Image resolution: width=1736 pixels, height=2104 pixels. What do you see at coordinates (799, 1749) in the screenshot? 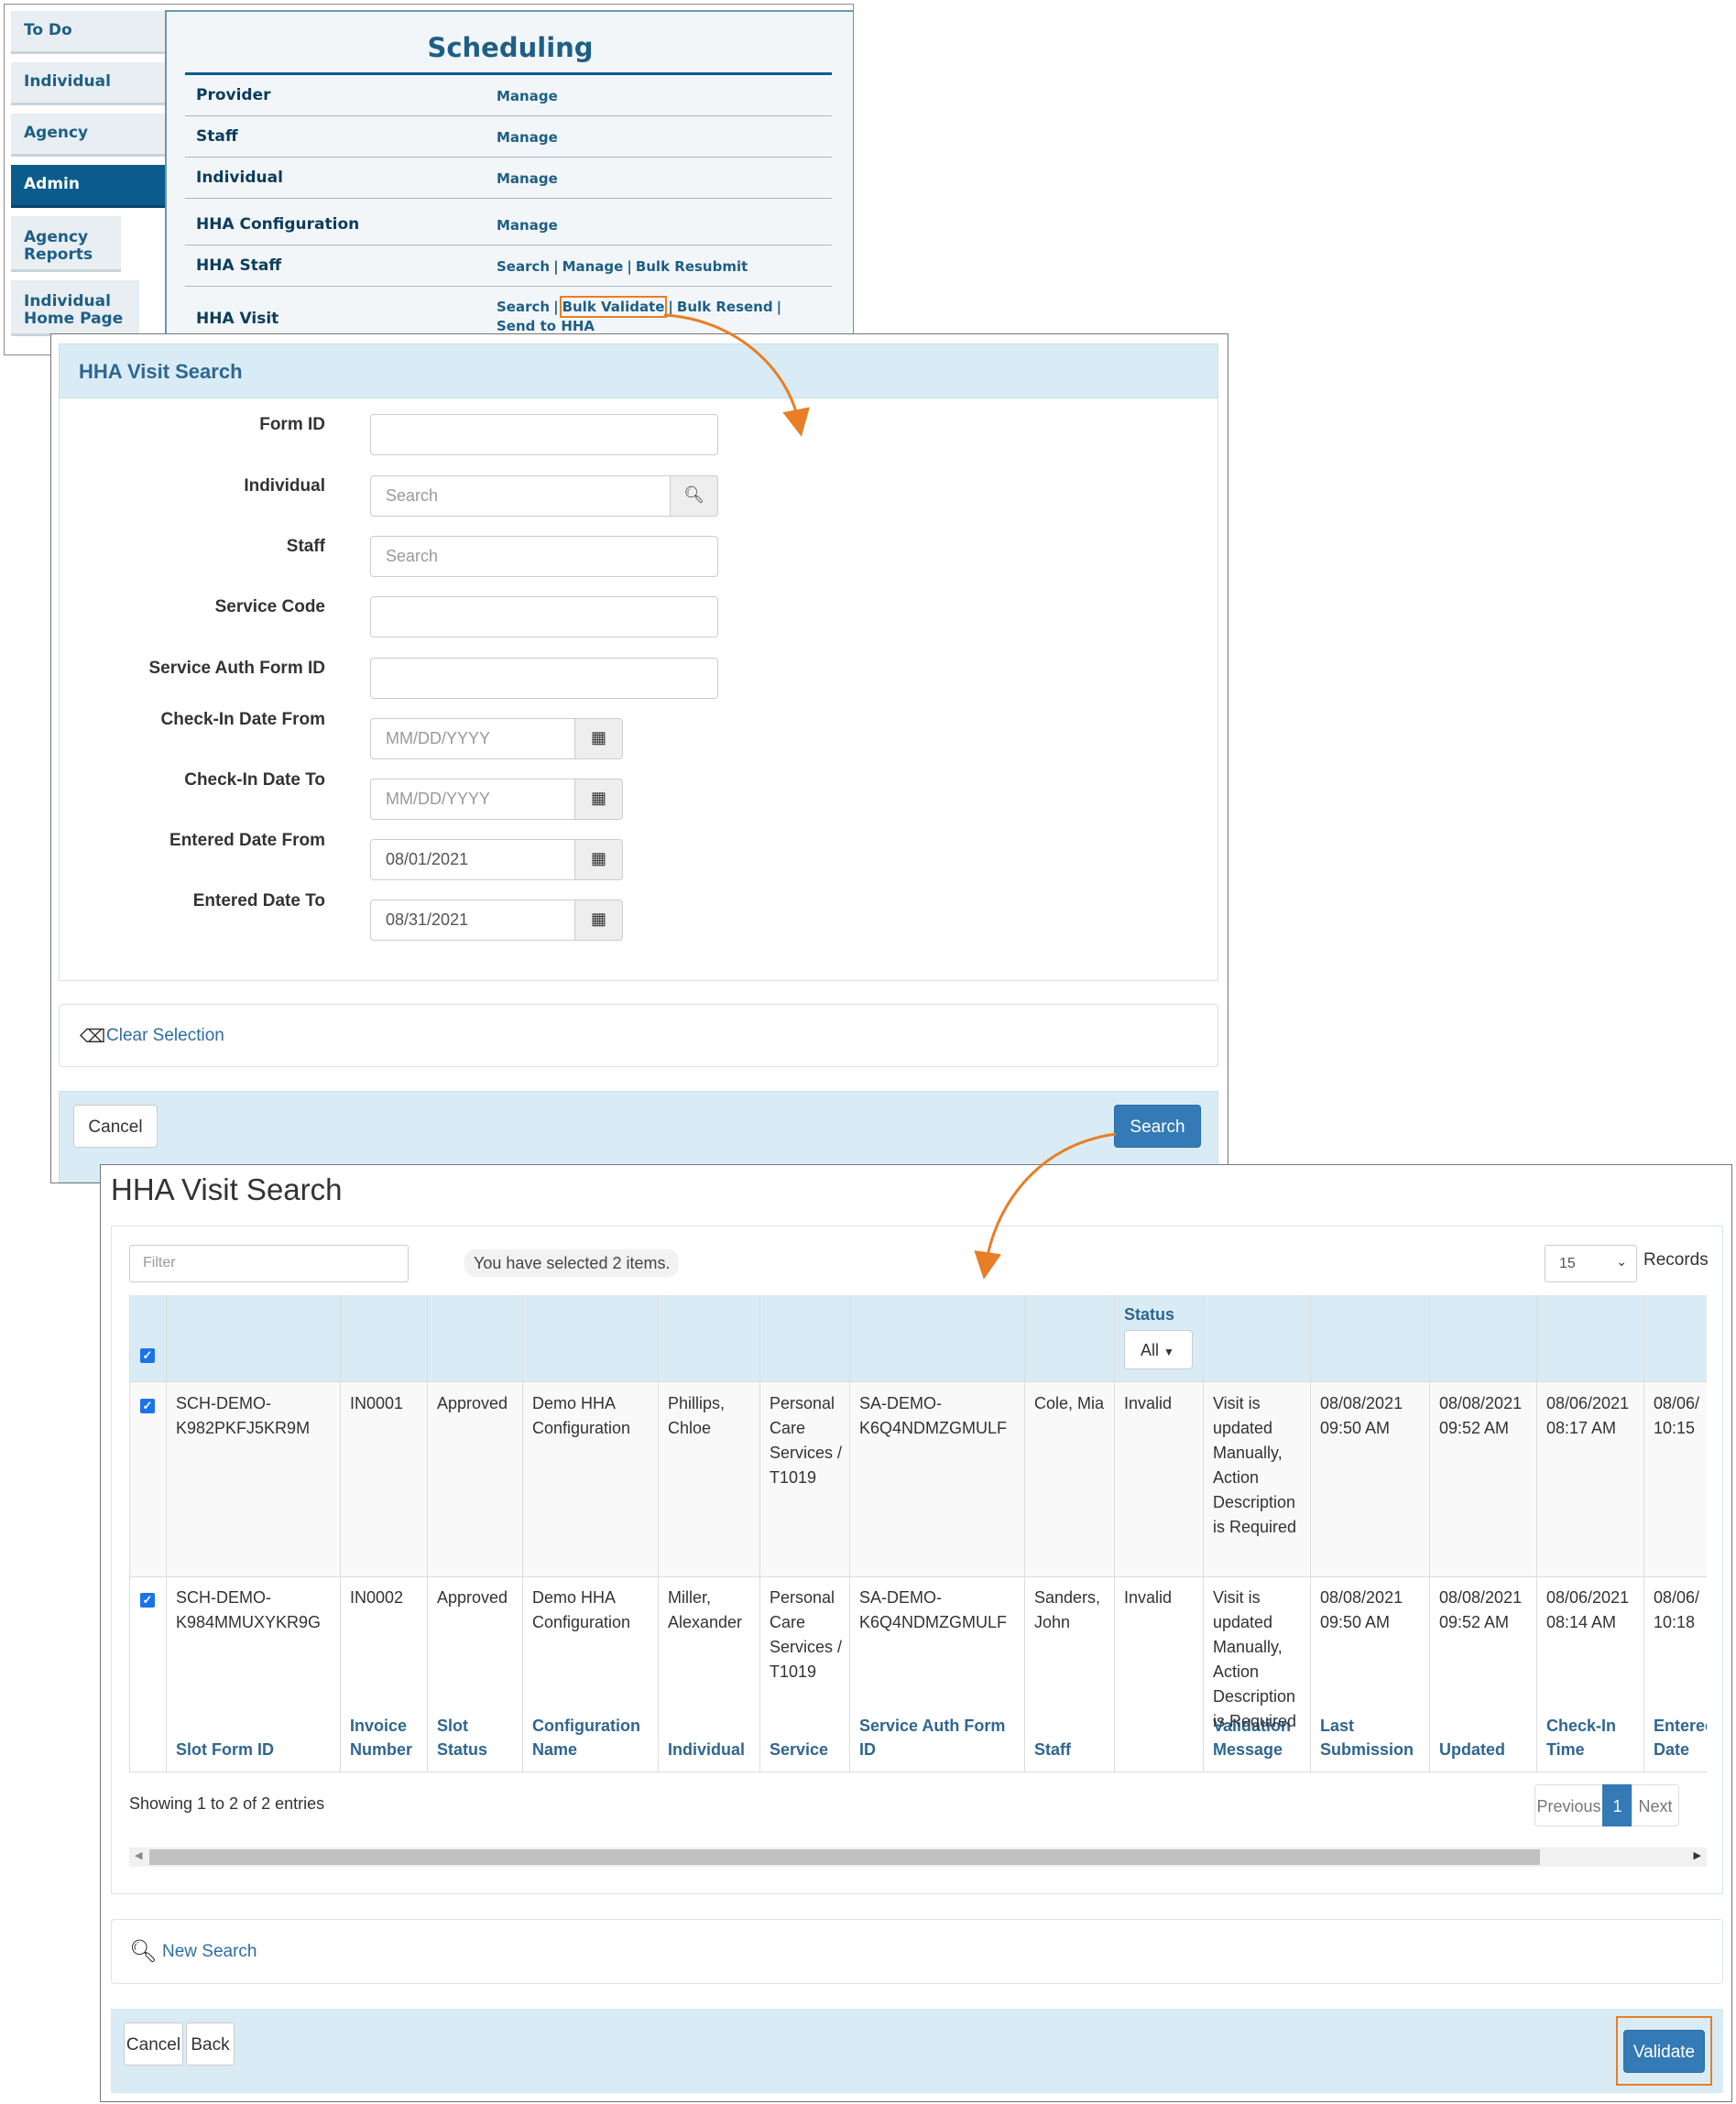
I see `header-service: Service` at bounding box center [799, 1749].